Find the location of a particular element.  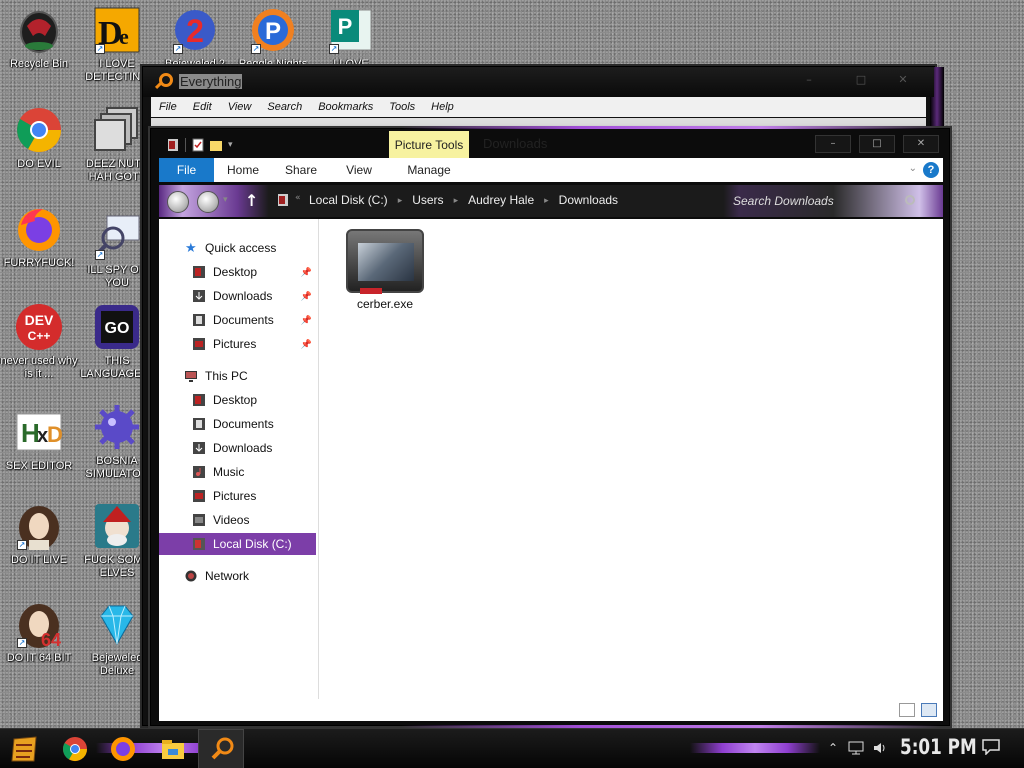

menu-tools: Tools is located at coordinates (402, 107).